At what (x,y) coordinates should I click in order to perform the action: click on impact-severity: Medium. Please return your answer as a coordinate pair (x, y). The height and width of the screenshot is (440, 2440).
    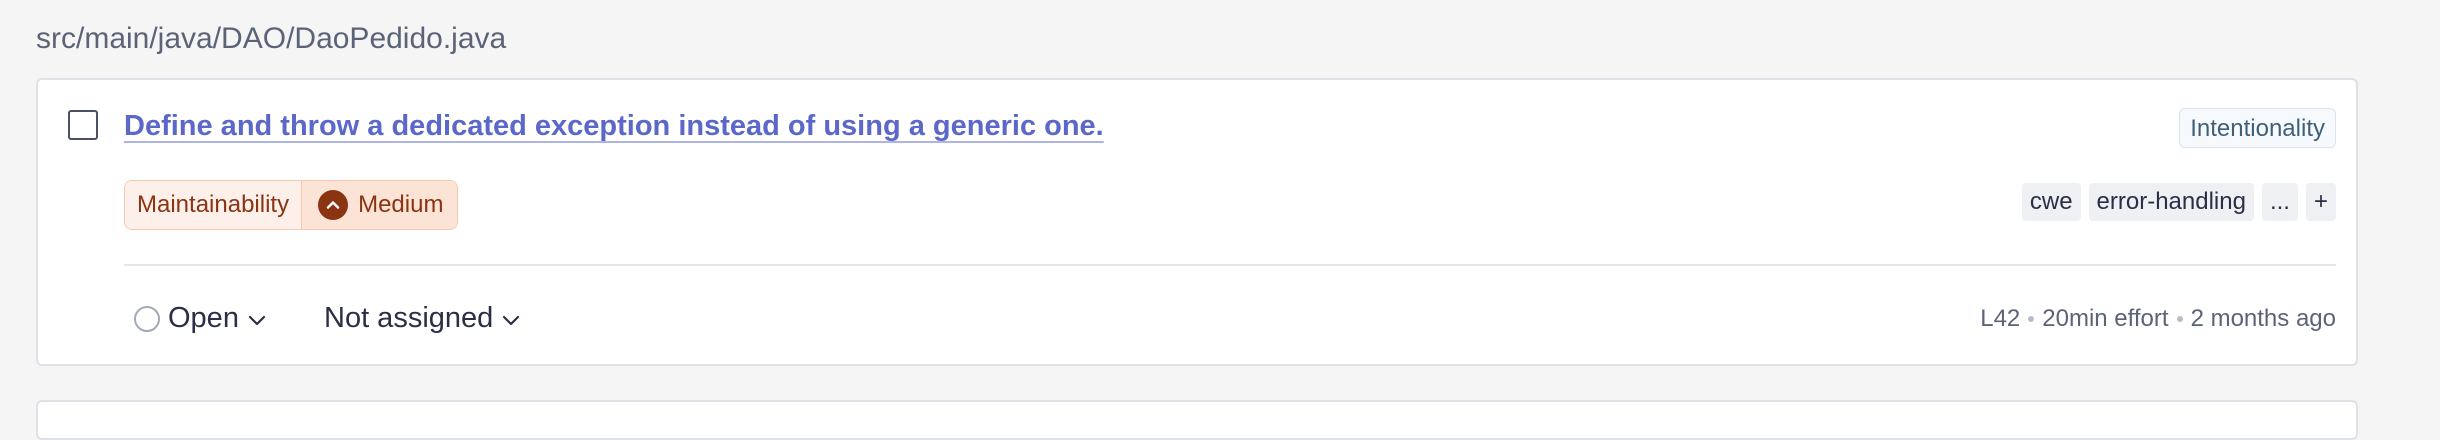
    Looking at the image, I should click on (380, 205).